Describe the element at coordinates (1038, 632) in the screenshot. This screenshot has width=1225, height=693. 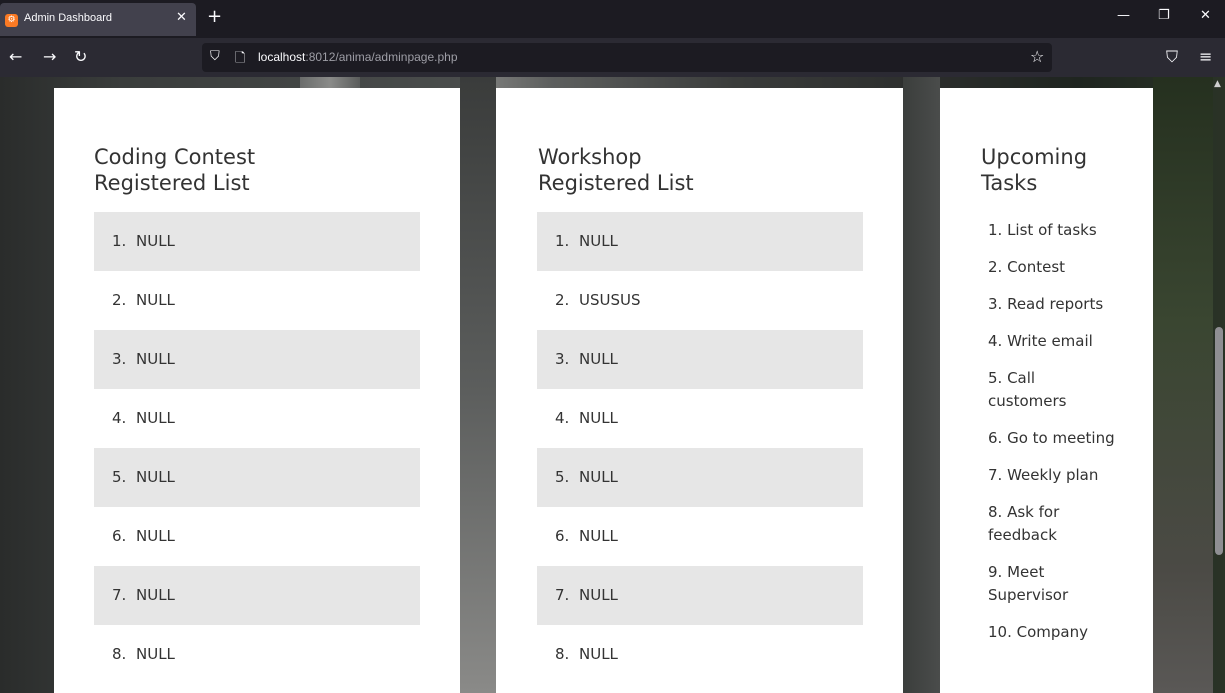
I see `task-item: 10. Company` at that location.